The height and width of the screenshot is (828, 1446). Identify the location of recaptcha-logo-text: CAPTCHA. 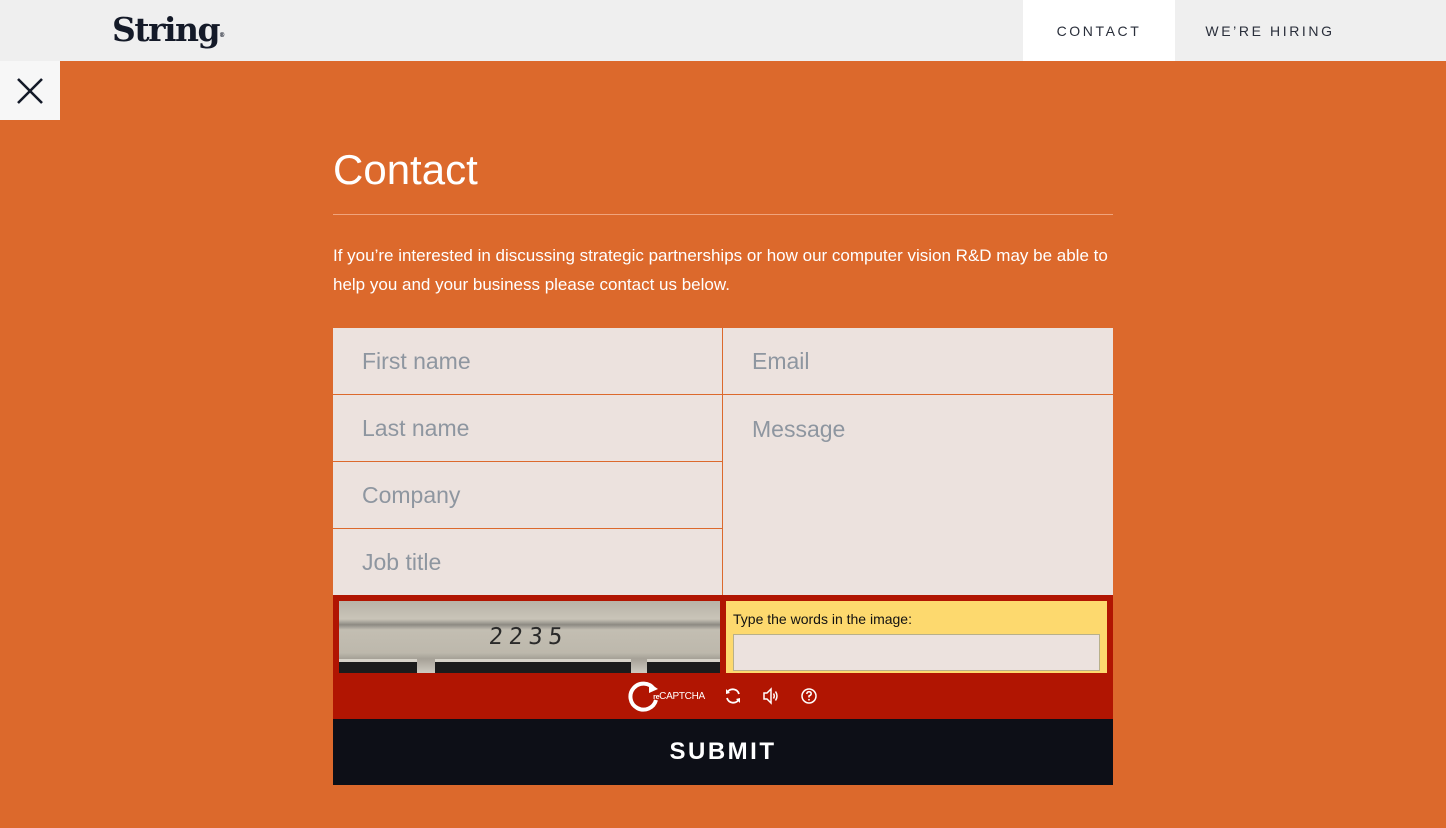
(682, 696).